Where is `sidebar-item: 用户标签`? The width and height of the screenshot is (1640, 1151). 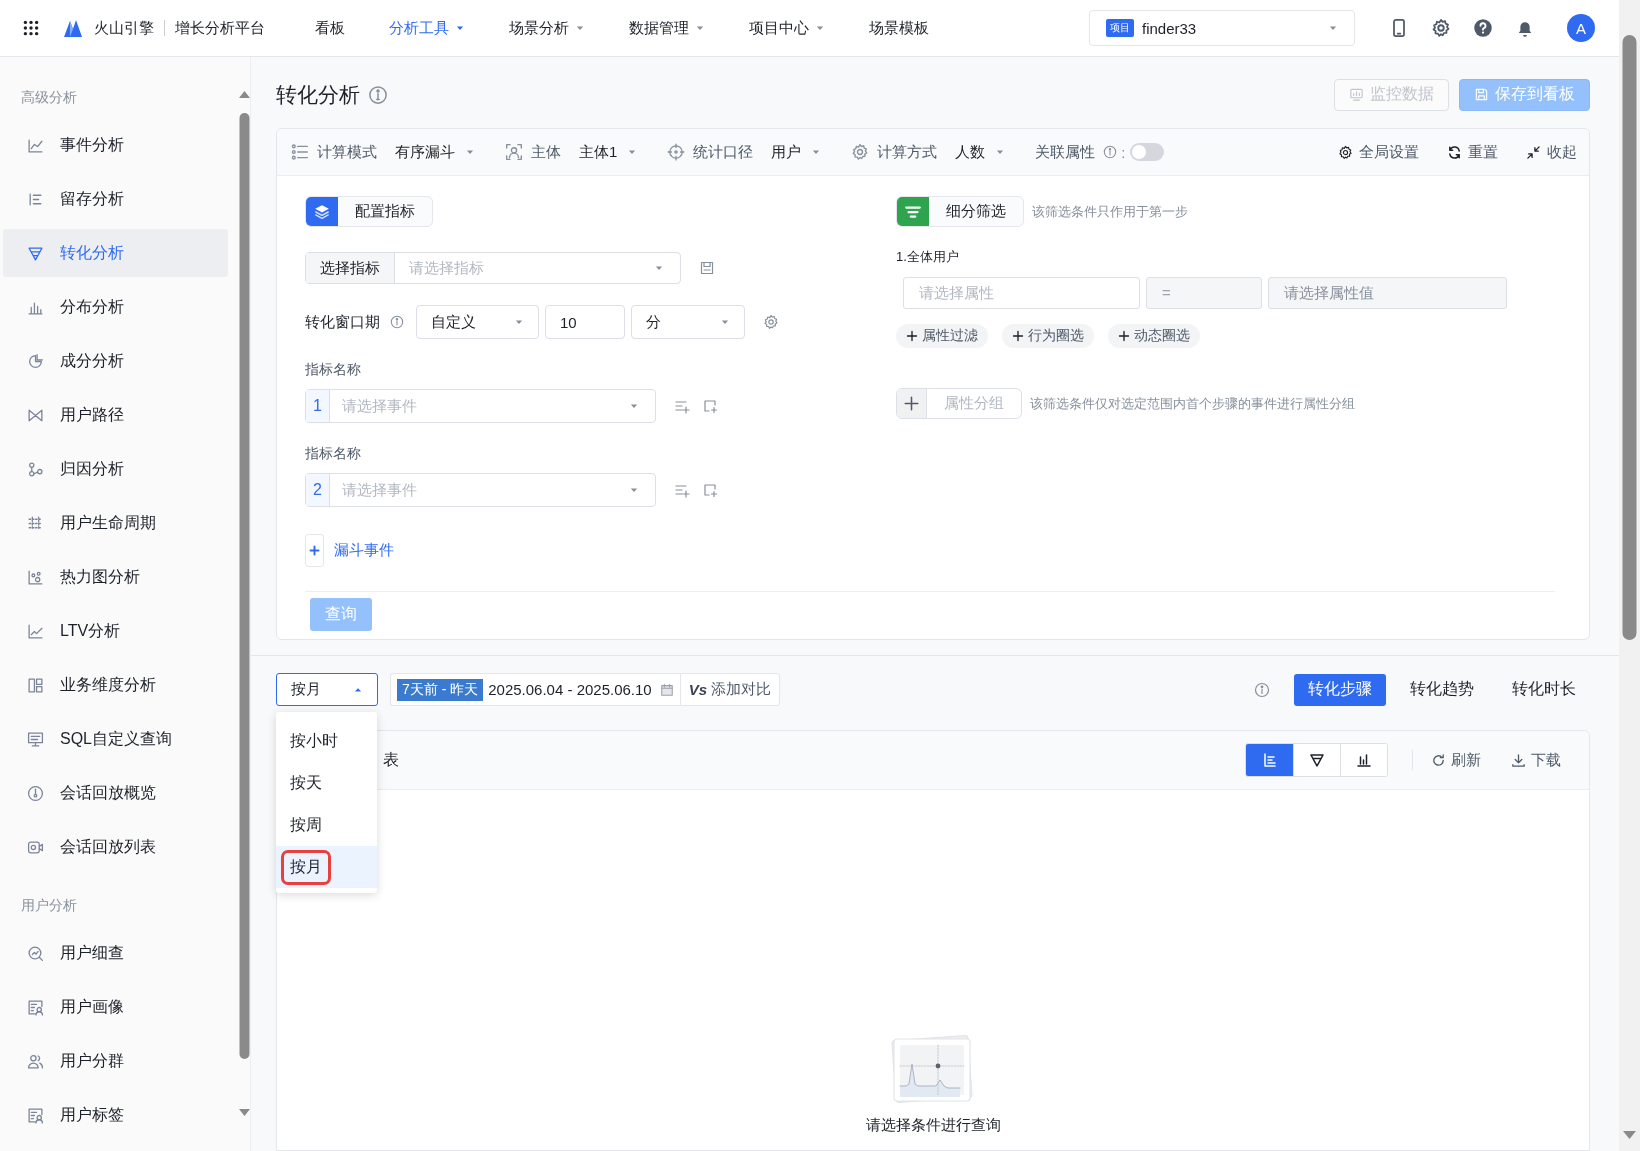
sidebar-item: 用户标签 is located at coordinates (115, 1115).